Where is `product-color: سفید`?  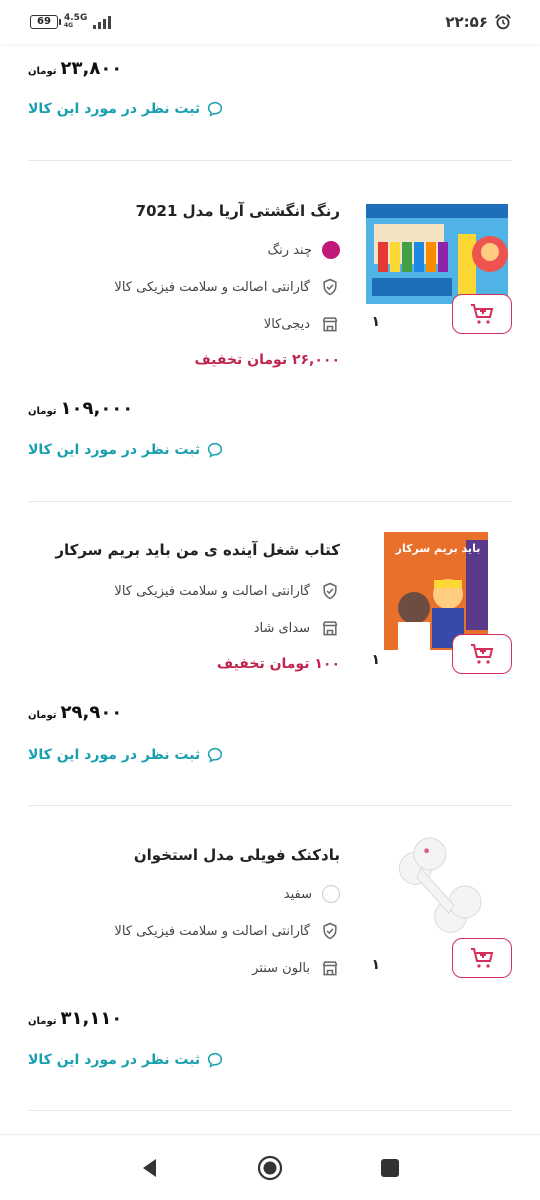
product-color: سفید is located at coordinates (312, 894).